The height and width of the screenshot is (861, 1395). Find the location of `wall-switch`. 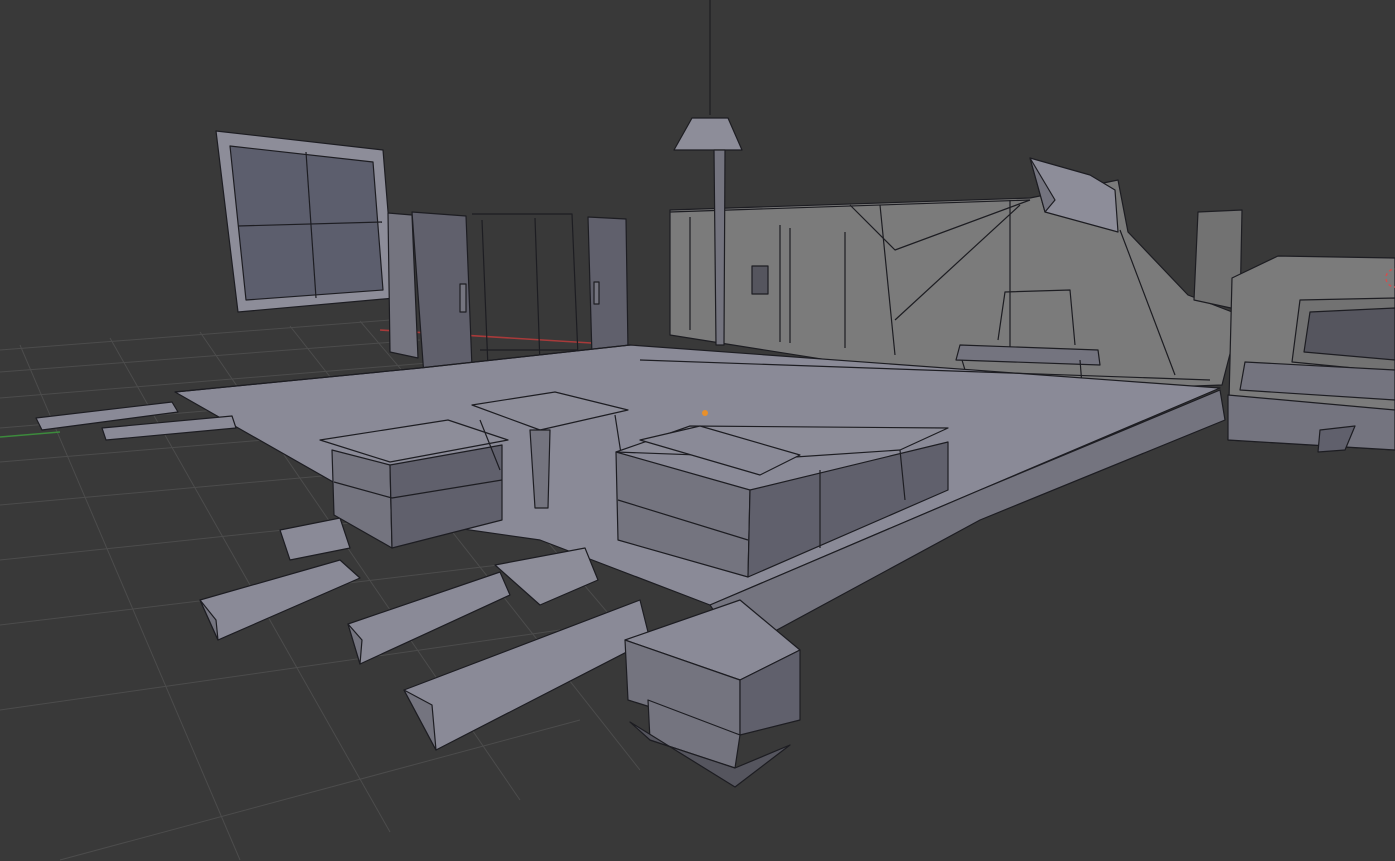

wall-switch is located at coordinates (760, 280).